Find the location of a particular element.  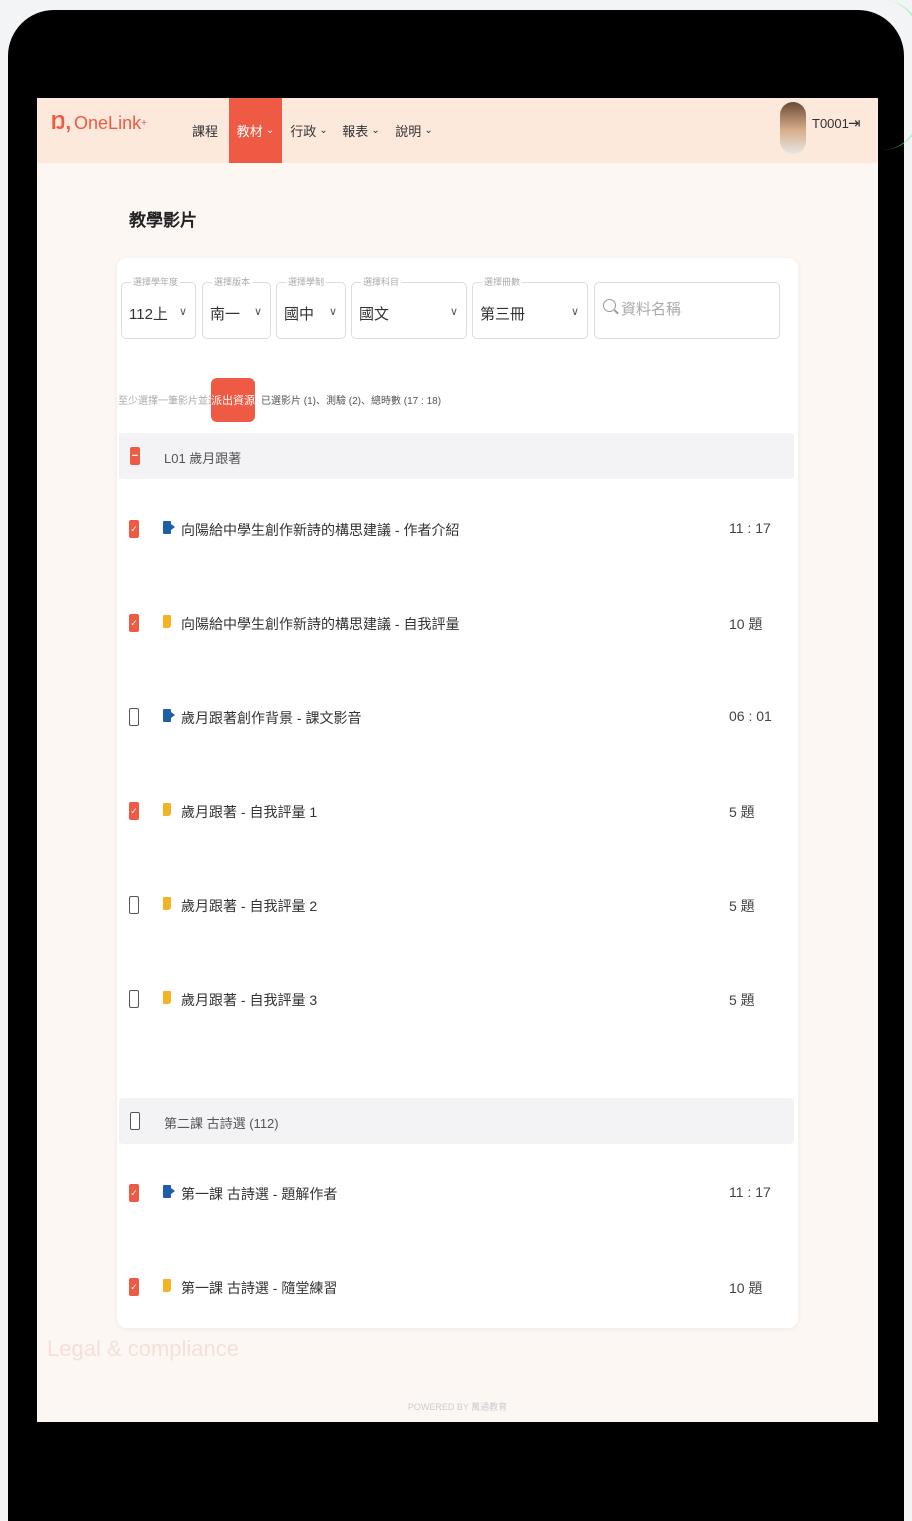

item-duration: 06 : 01 is located at coordinates (750, 716).